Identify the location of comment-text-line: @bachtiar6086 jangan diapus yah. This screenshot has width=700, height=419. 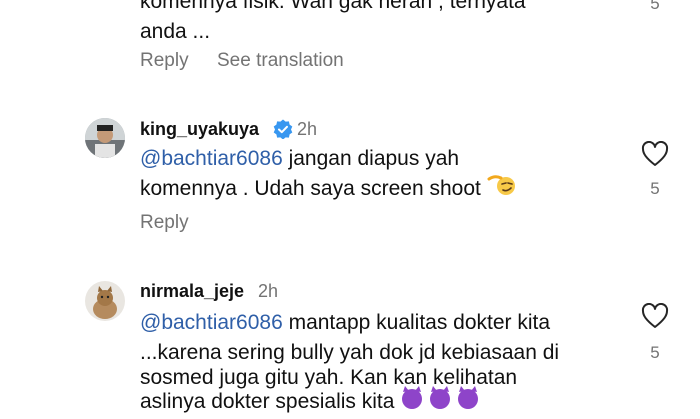
(299, 158).